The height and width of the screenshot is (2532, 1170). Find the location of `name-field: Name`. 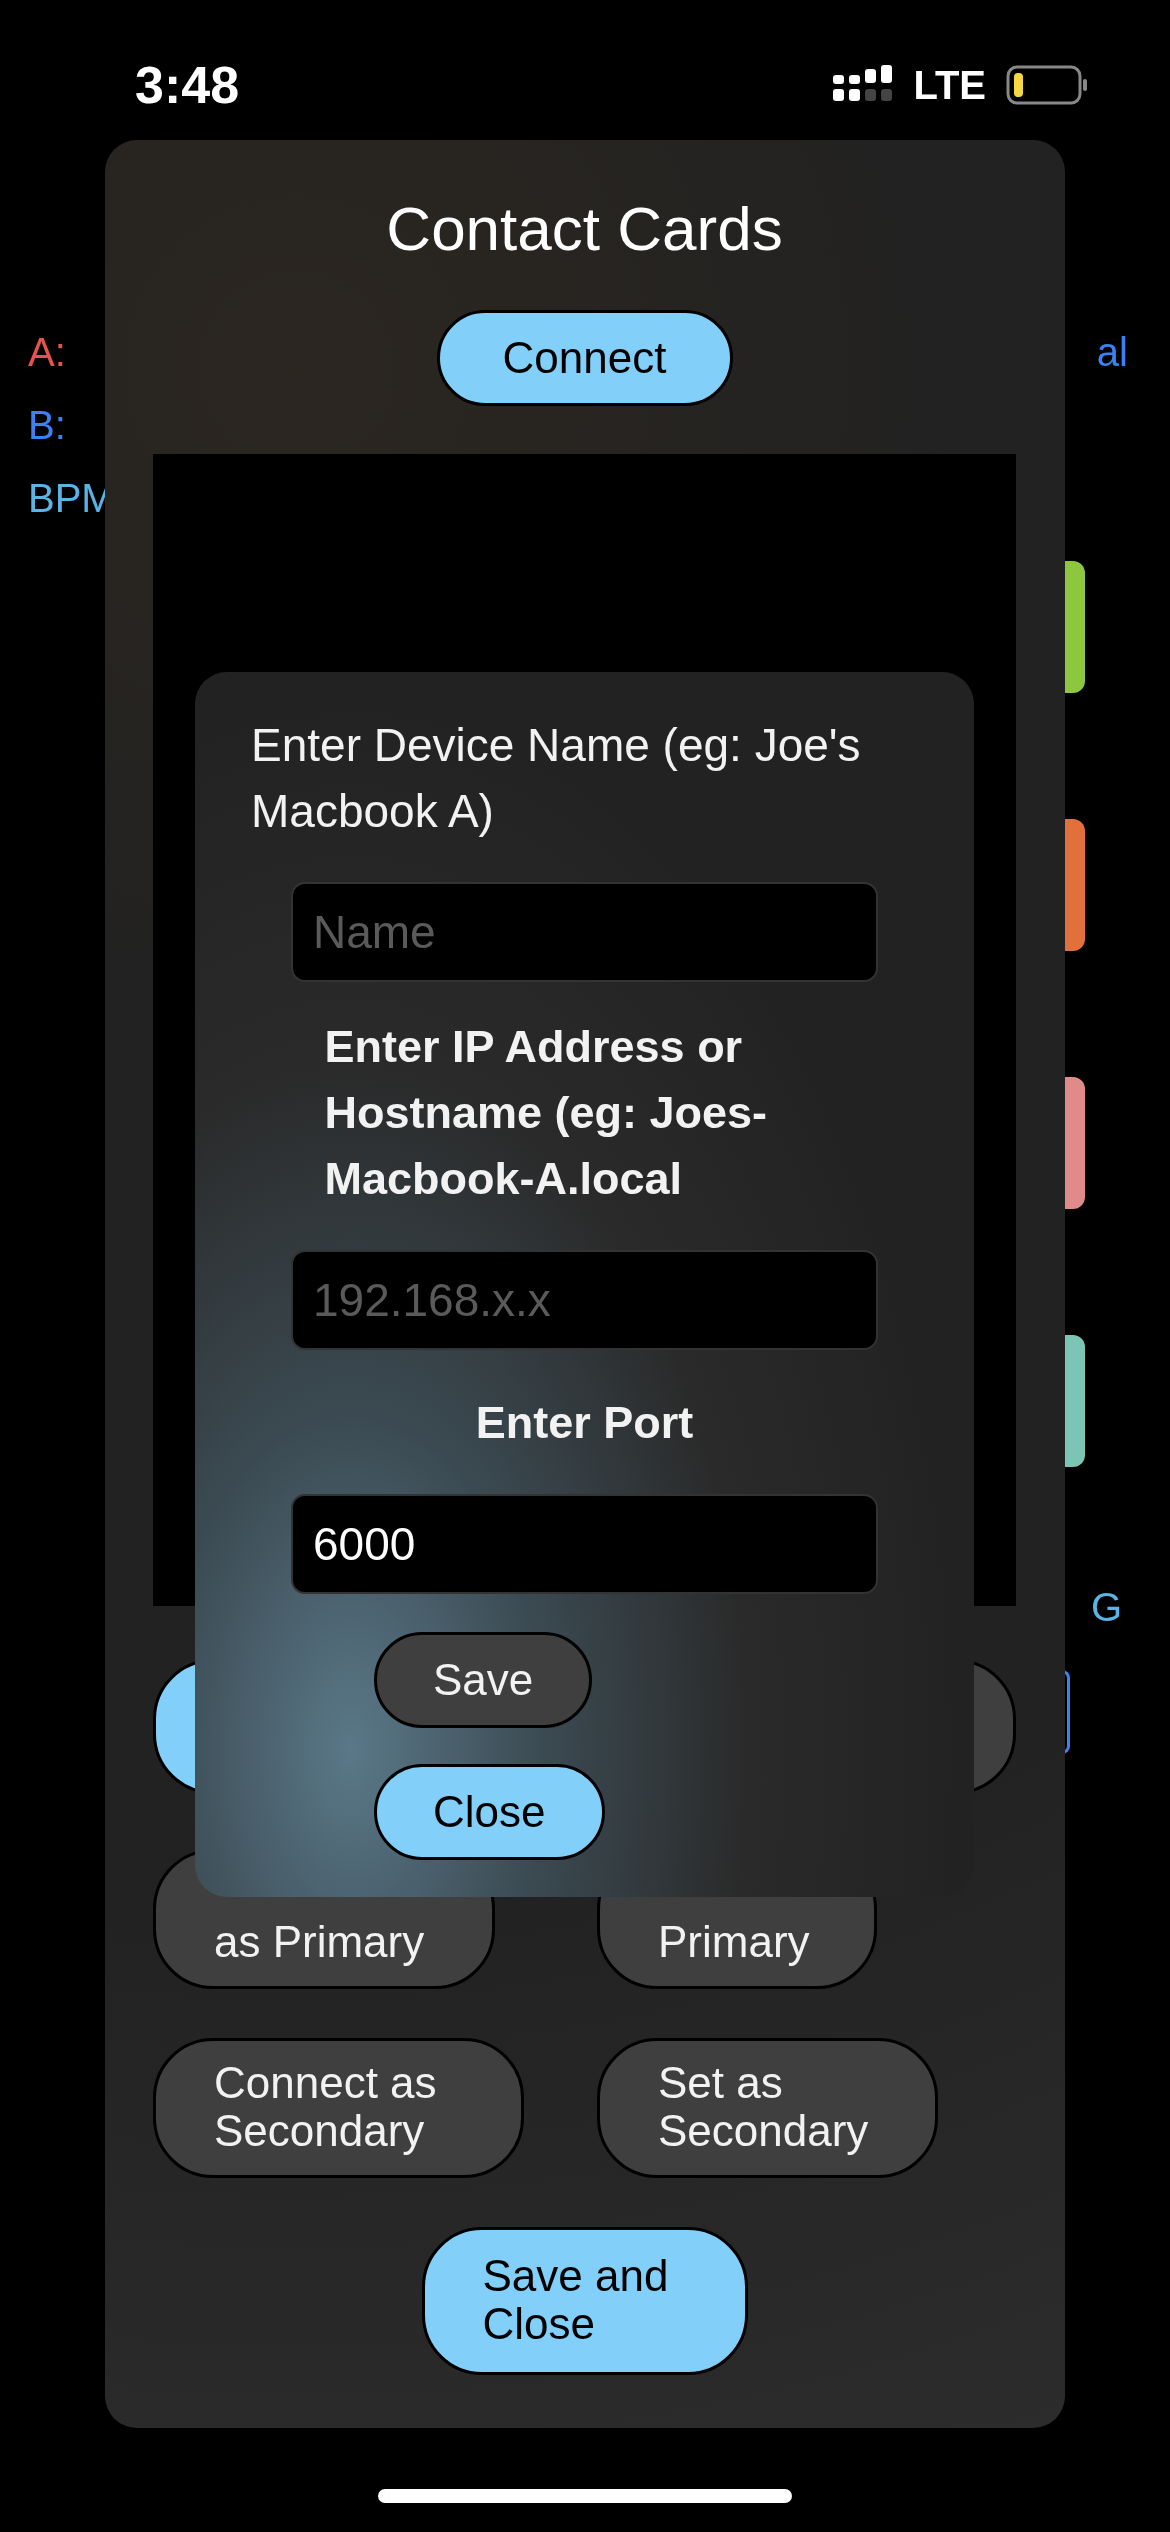

name-field: Name is located at coordinates (584, 932).